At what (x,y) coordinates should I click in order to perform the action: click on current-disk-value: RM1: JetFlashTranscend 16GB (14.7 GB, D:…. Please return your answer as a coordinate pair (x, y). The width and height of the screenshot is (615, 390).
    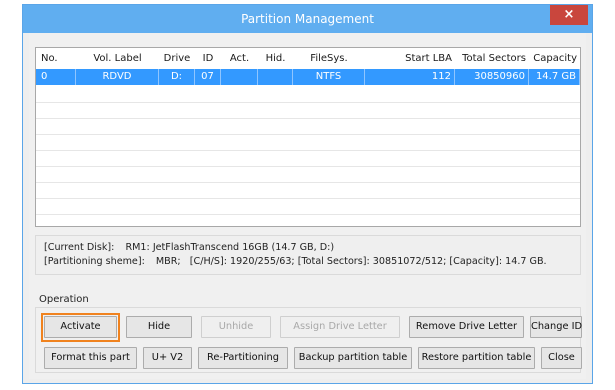
    Looking at the image, I should click on (230, 247).